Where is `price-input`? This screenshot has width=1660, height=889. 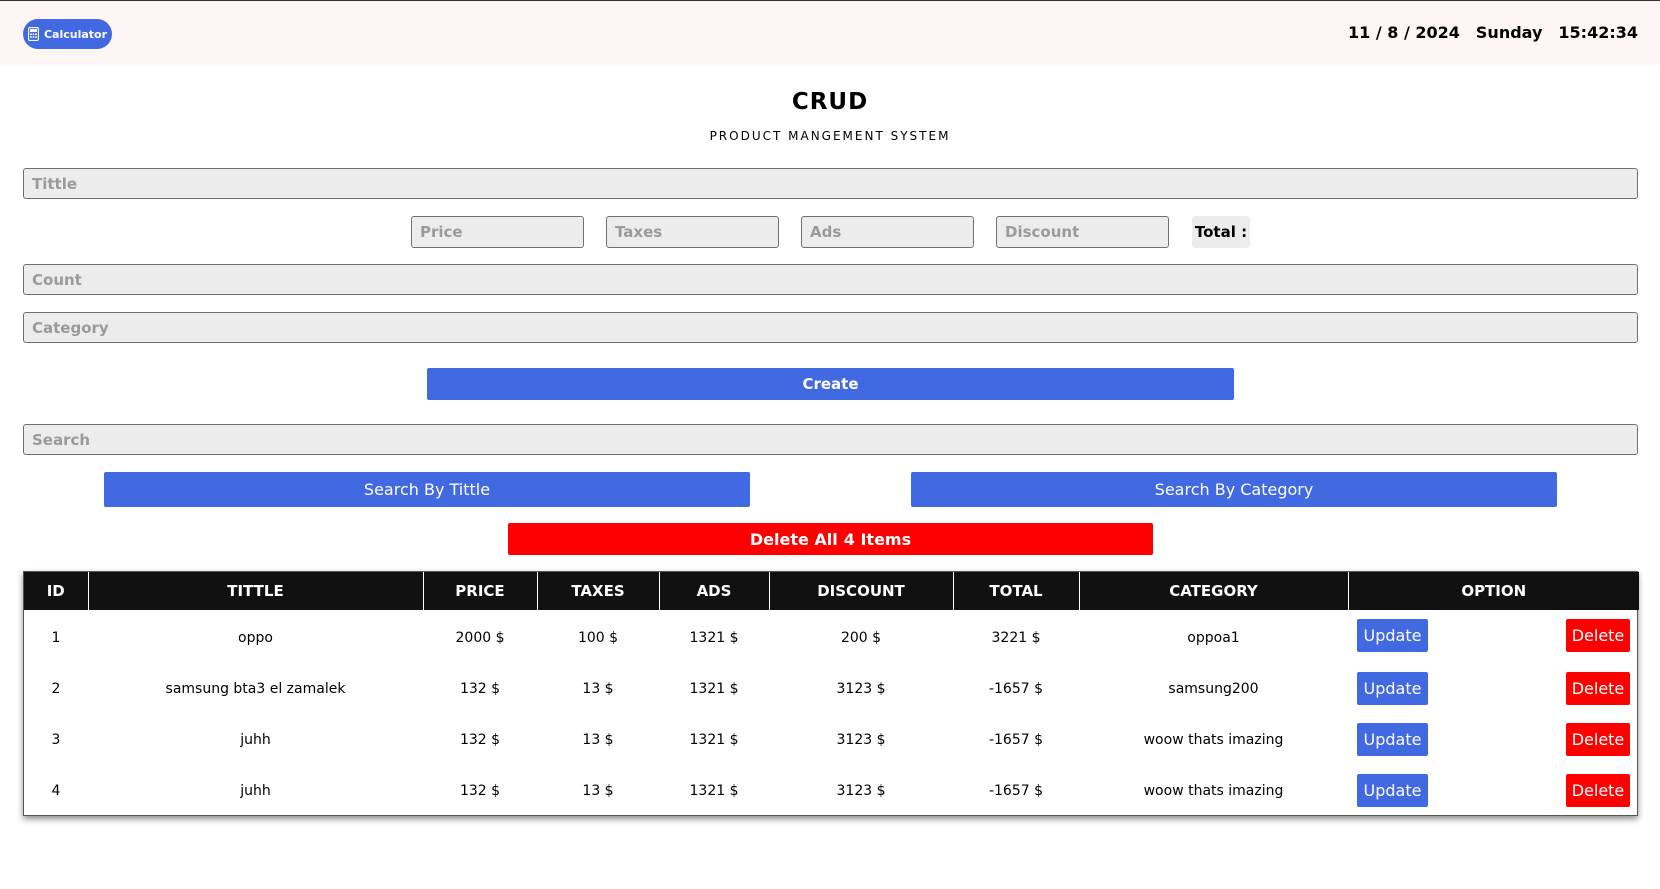 price-input is located at coordinates (497, 232).